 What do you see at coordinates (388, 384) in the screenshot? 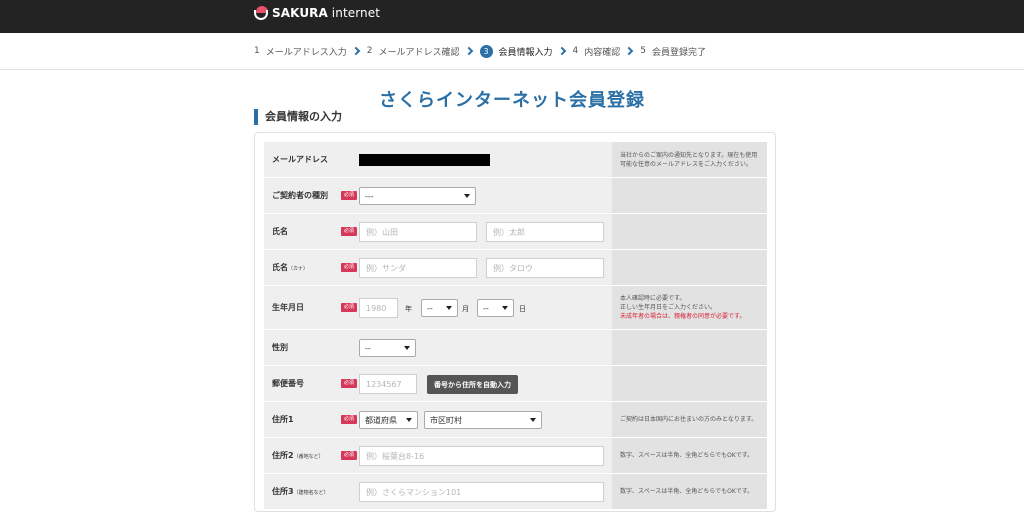
I see `postal-code-input: 1234567` at bounding box center [388, 384].